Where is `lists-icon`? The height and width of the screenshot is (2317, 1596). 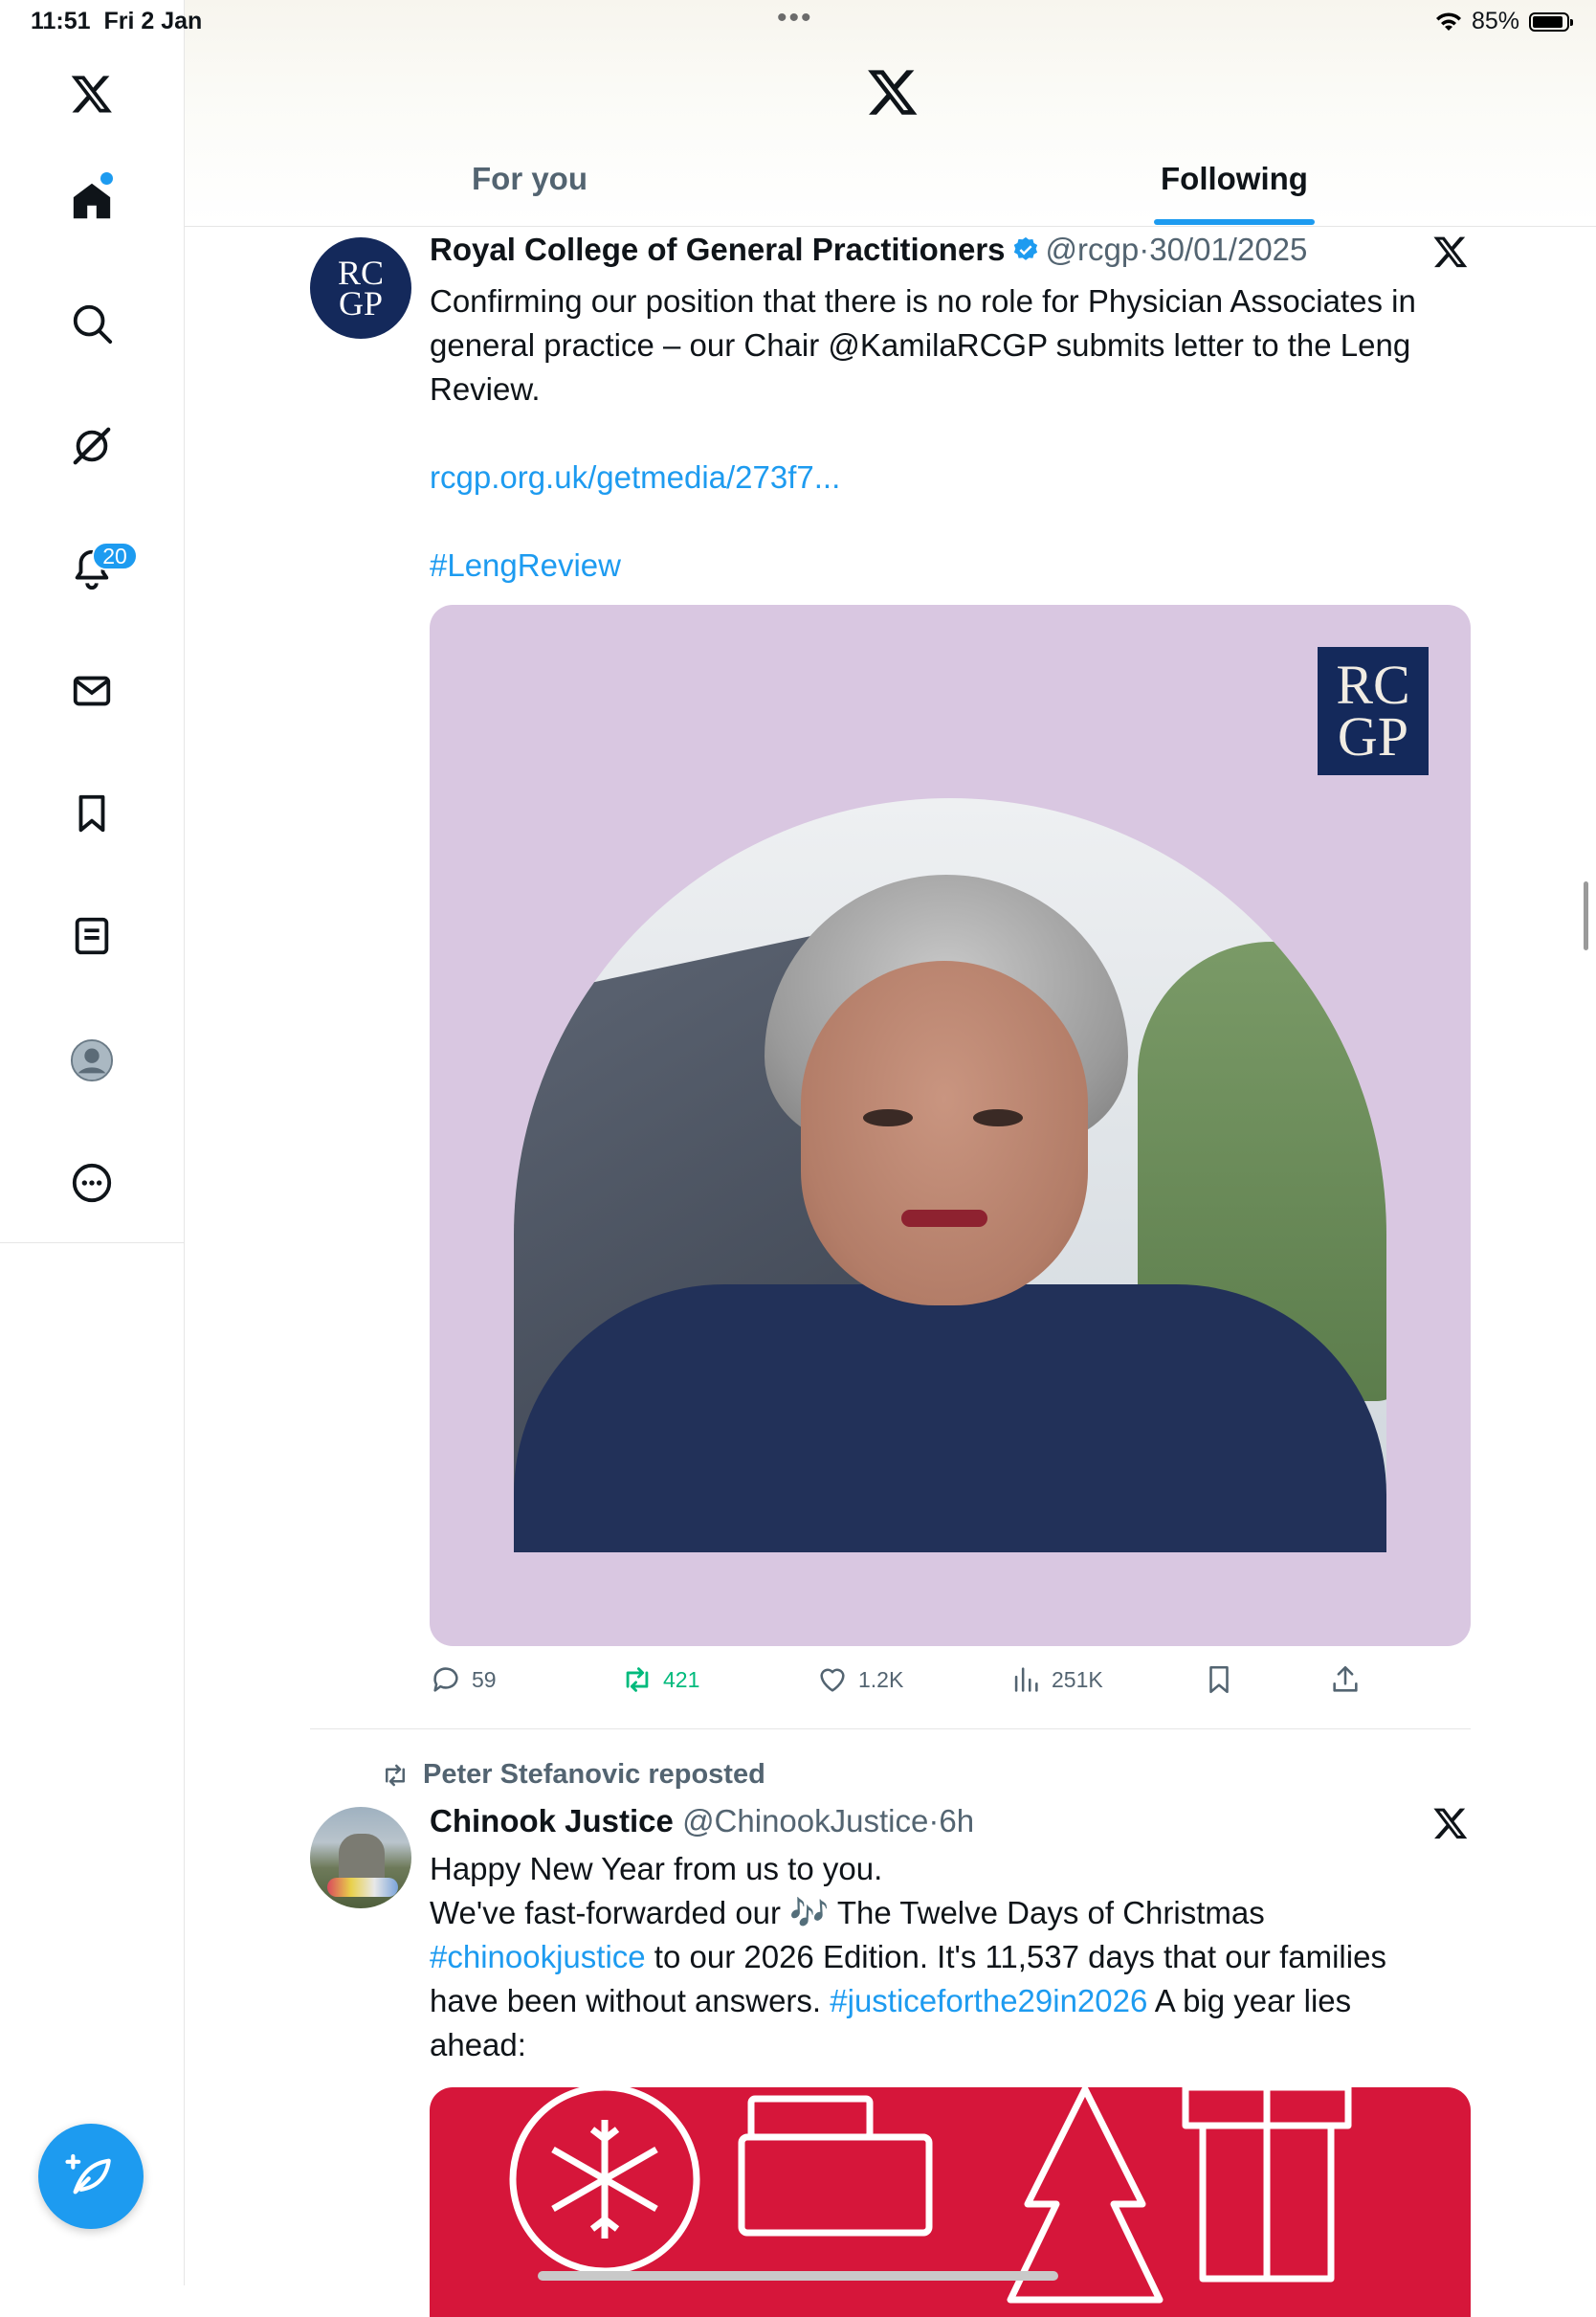 lists-icon is located at coordinates (92, 936).